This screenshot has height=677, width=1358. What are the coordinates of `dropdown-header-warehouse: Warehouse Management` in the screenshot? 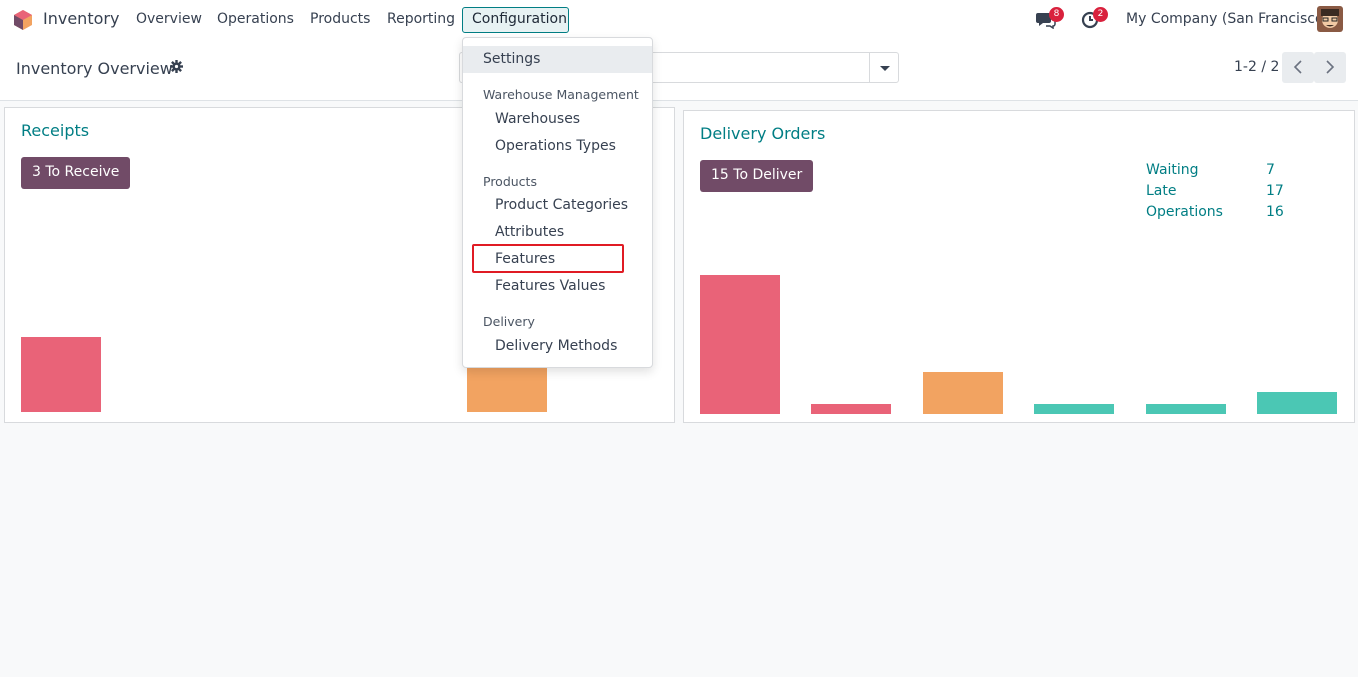 It's located at (561, 94).